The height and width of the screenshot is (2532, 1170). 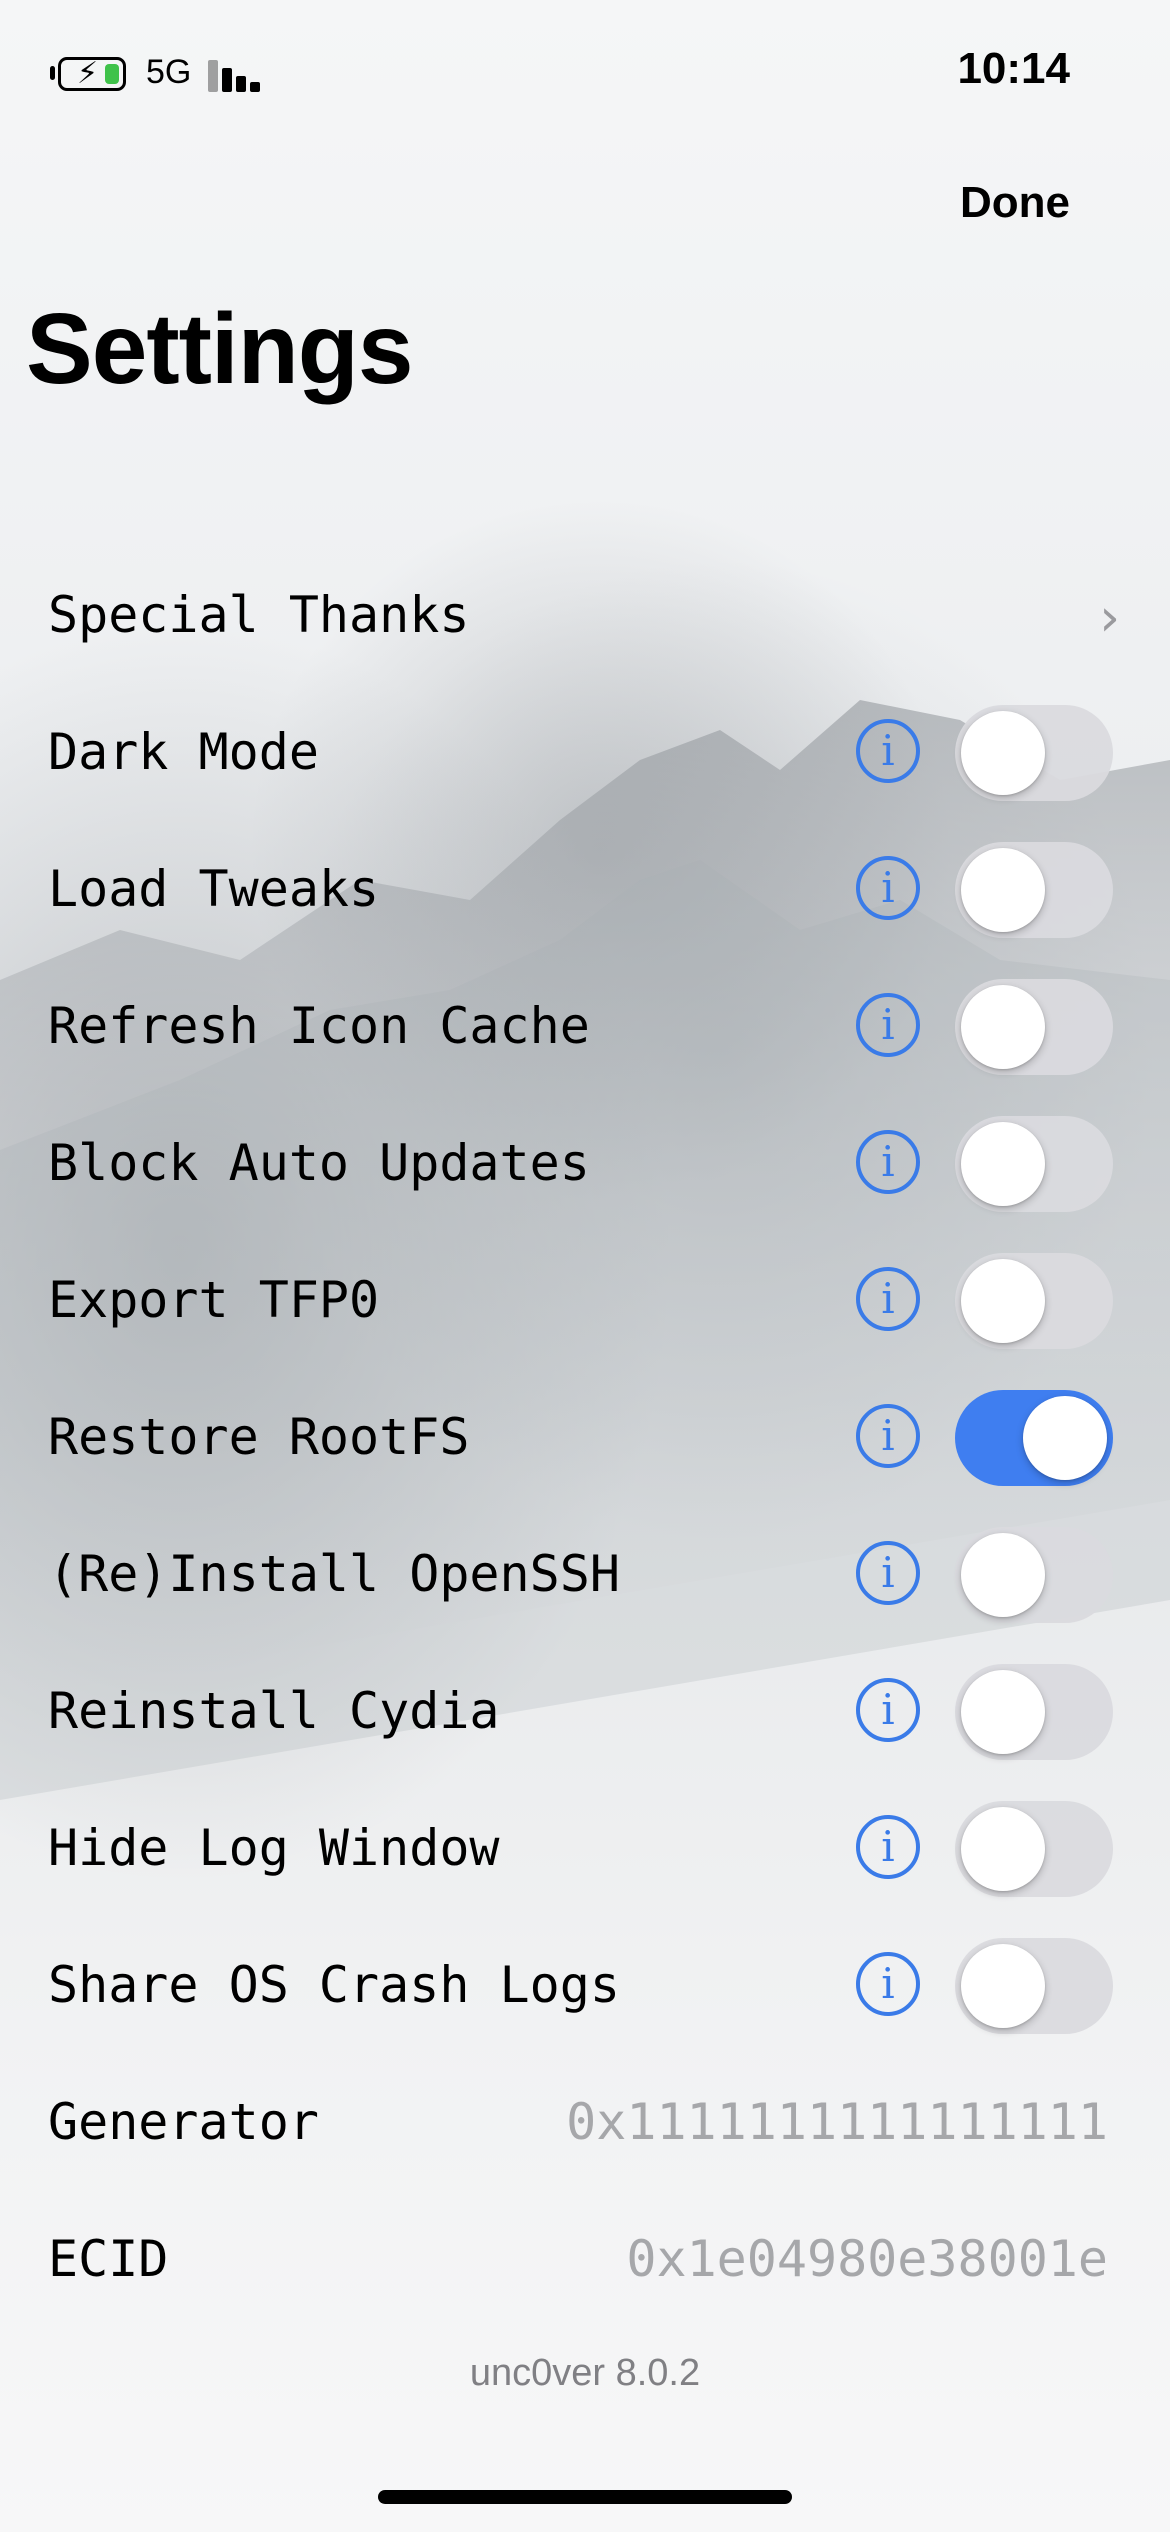 What do you see at coordinates (112, 74) in the screenshot?
I see `battery-level` at bounding box center [112, 74].